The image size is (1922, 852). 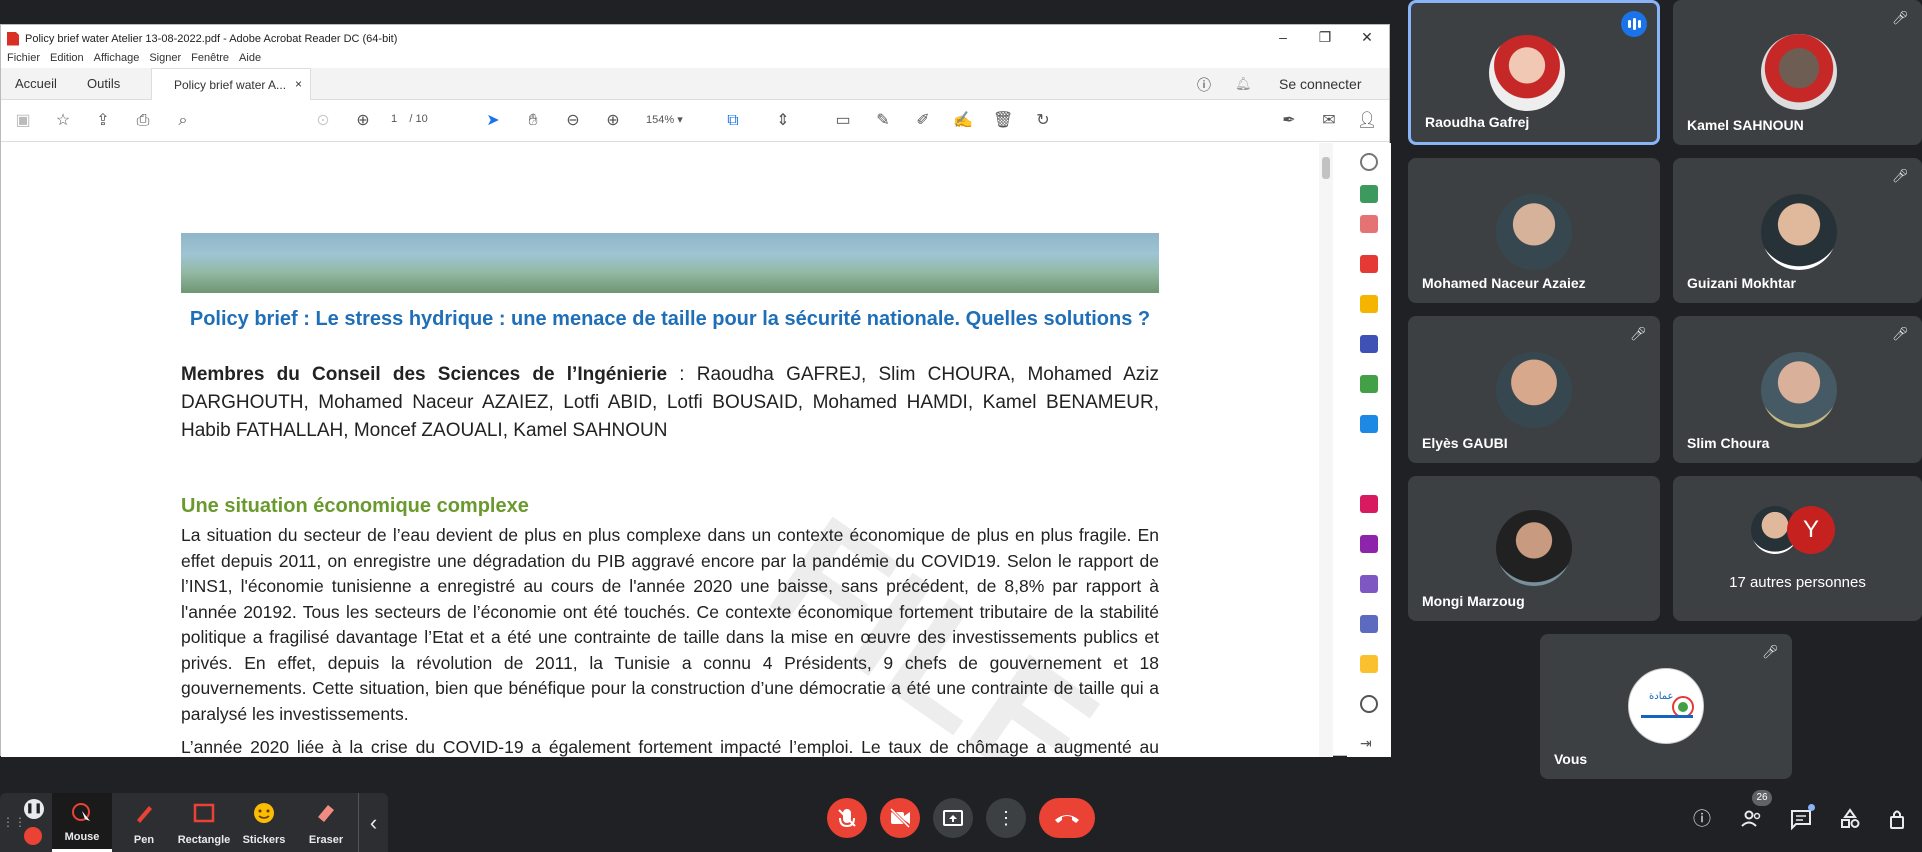 What do you see at coordinates (210, 60) in the screenshot?
I see `menu-fenetre: Fenêtre` at bounding box center [210, 60].